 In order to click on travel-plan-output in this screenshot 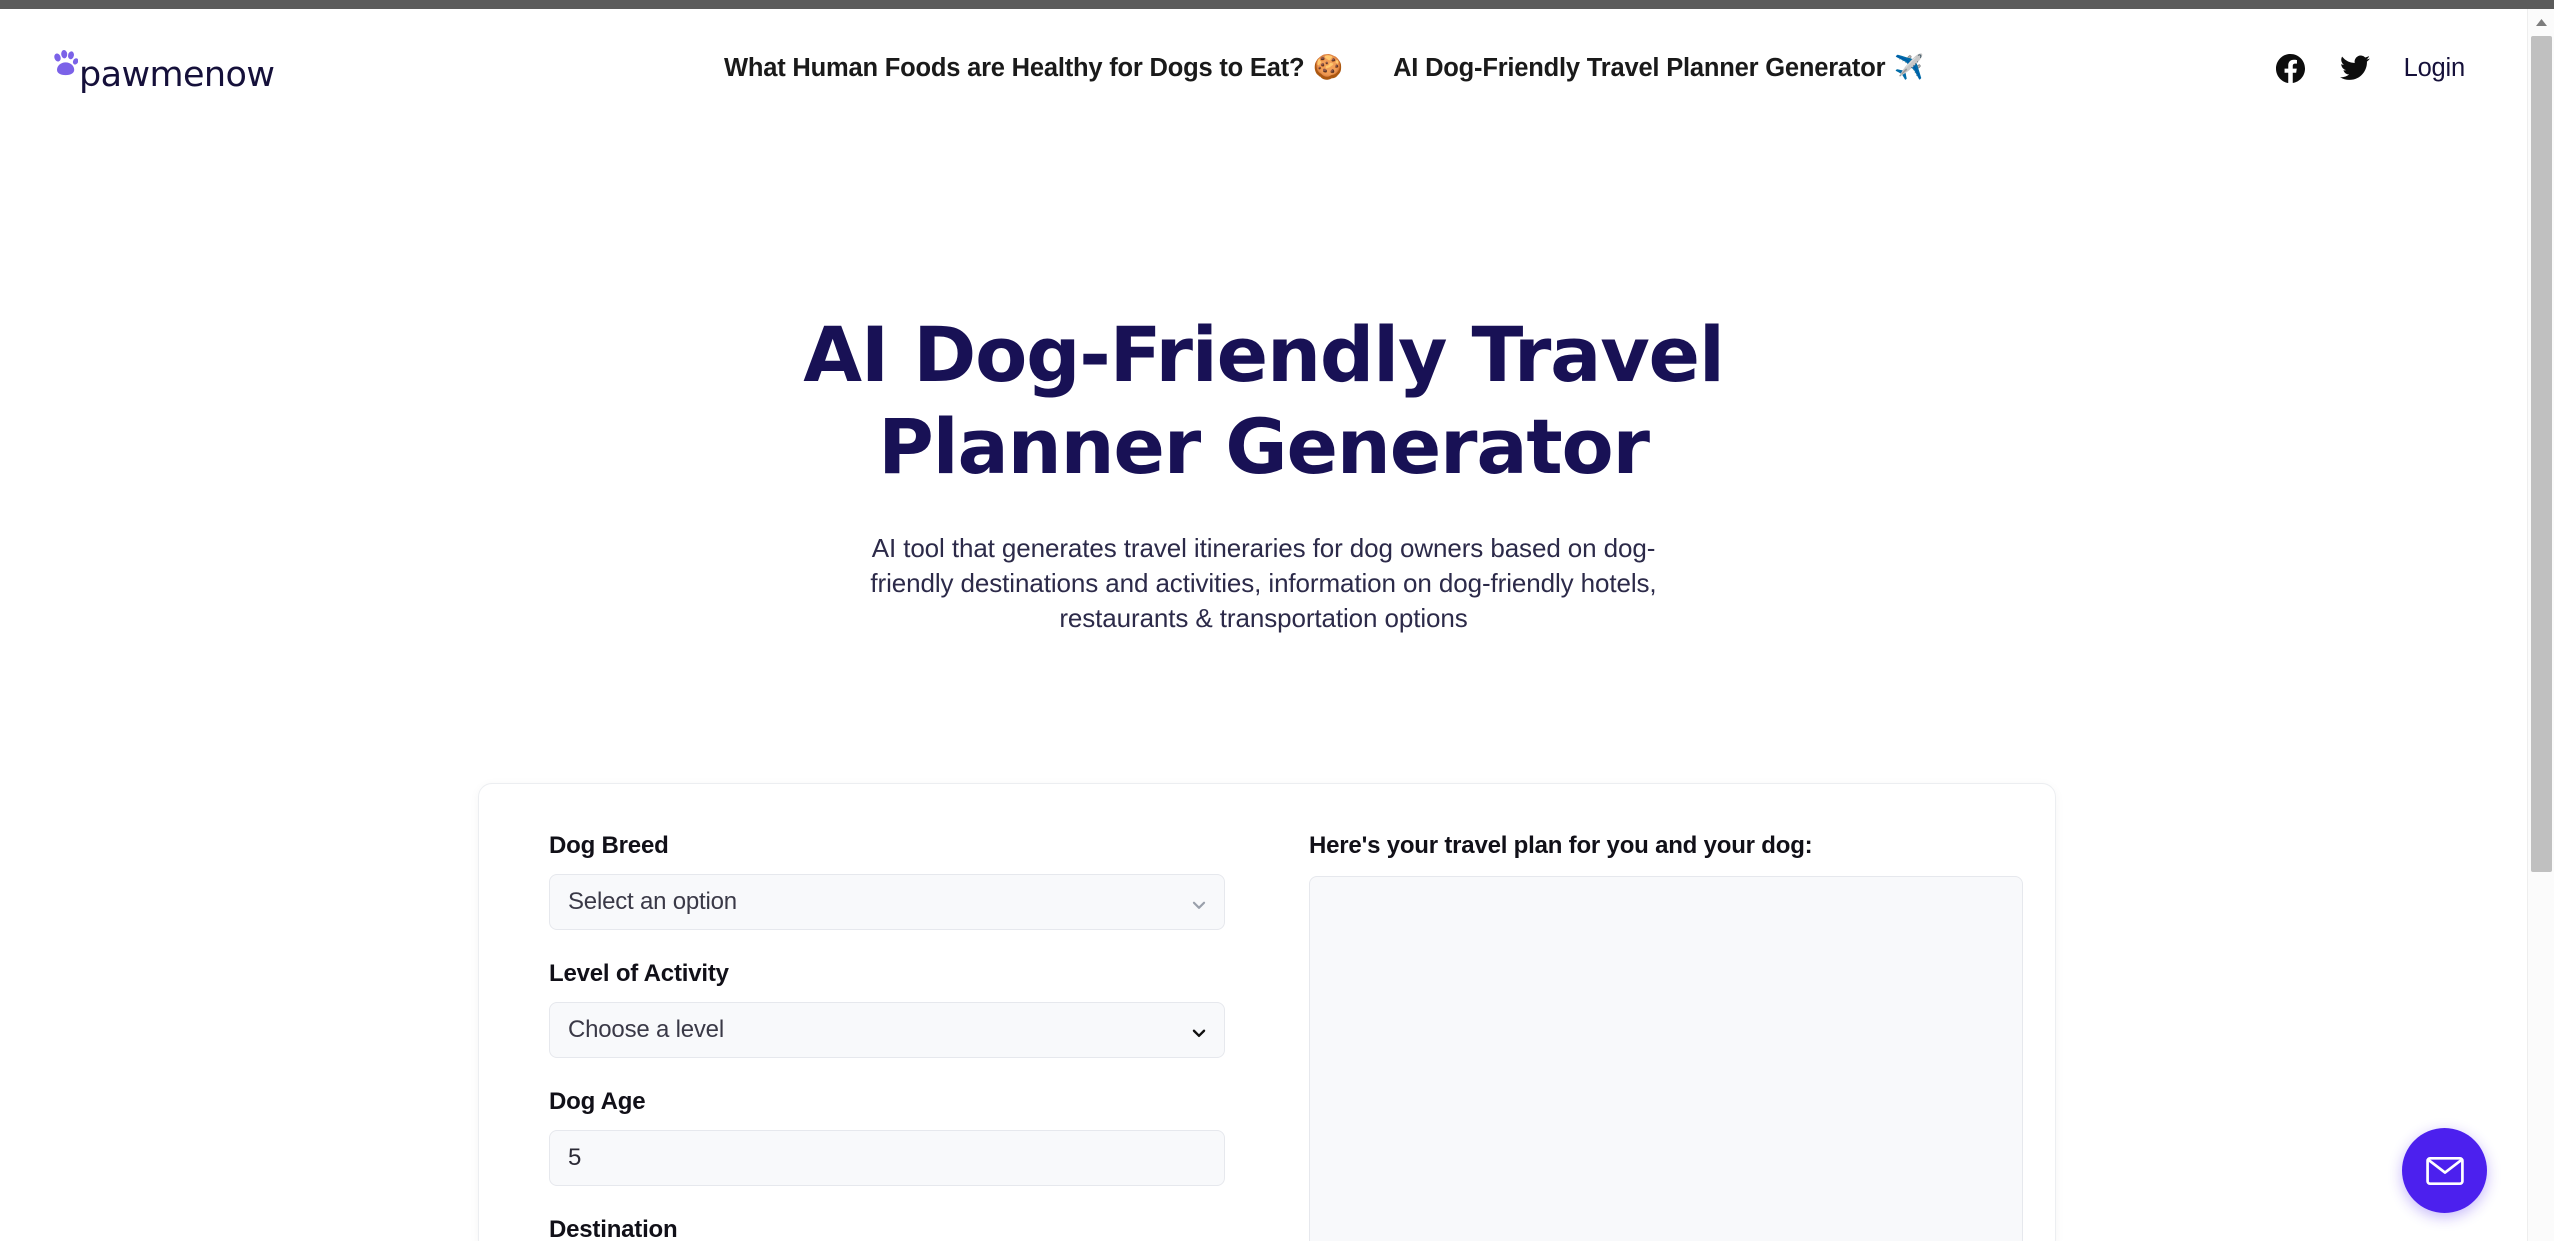, I will do `click(1666, 1058)`.